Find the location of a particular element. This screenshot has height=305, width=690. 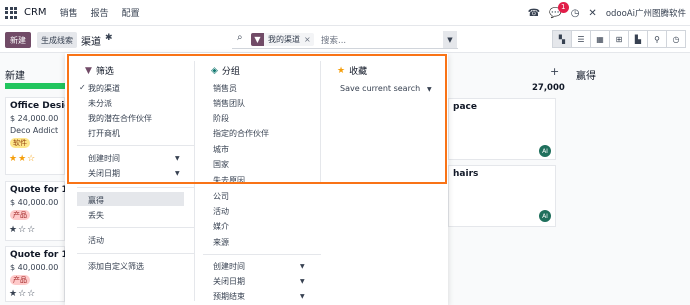

menu-configuration: 配置 is located at coordinates (131, 12).